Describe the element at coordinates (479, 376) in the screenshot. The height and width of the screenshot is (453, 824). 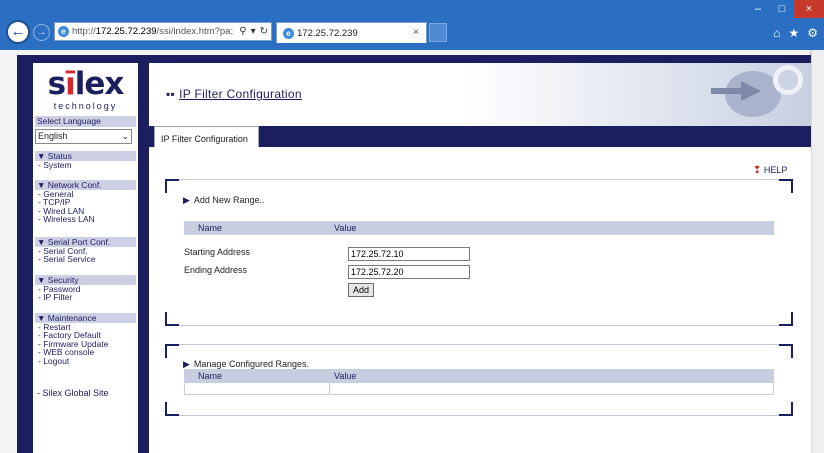
I see `manage-ranges-table-header: Name Value` at that location.